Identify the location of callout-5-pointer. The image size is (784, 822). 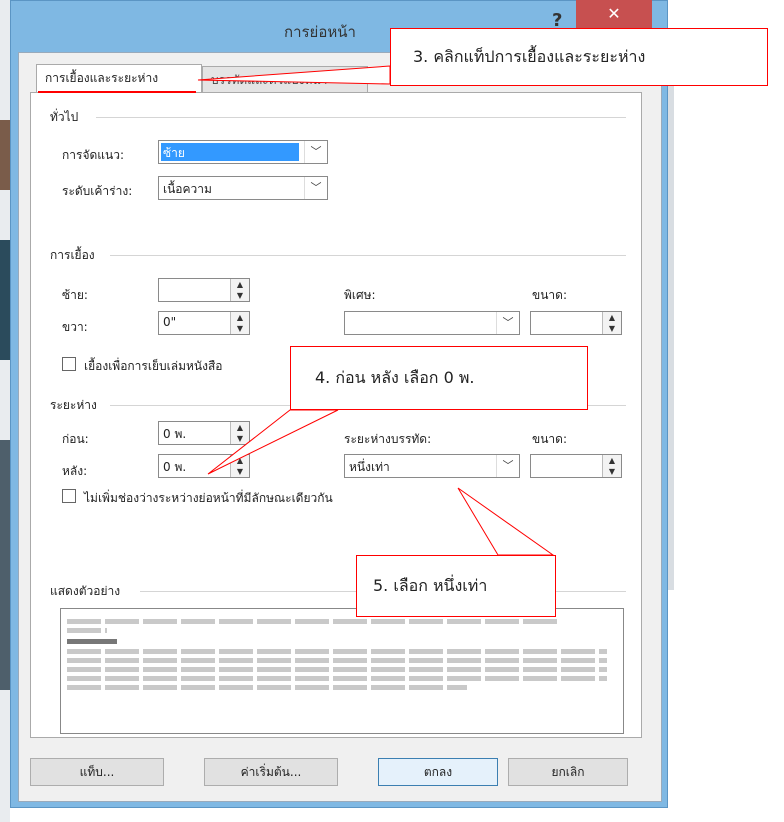
(506, 521).